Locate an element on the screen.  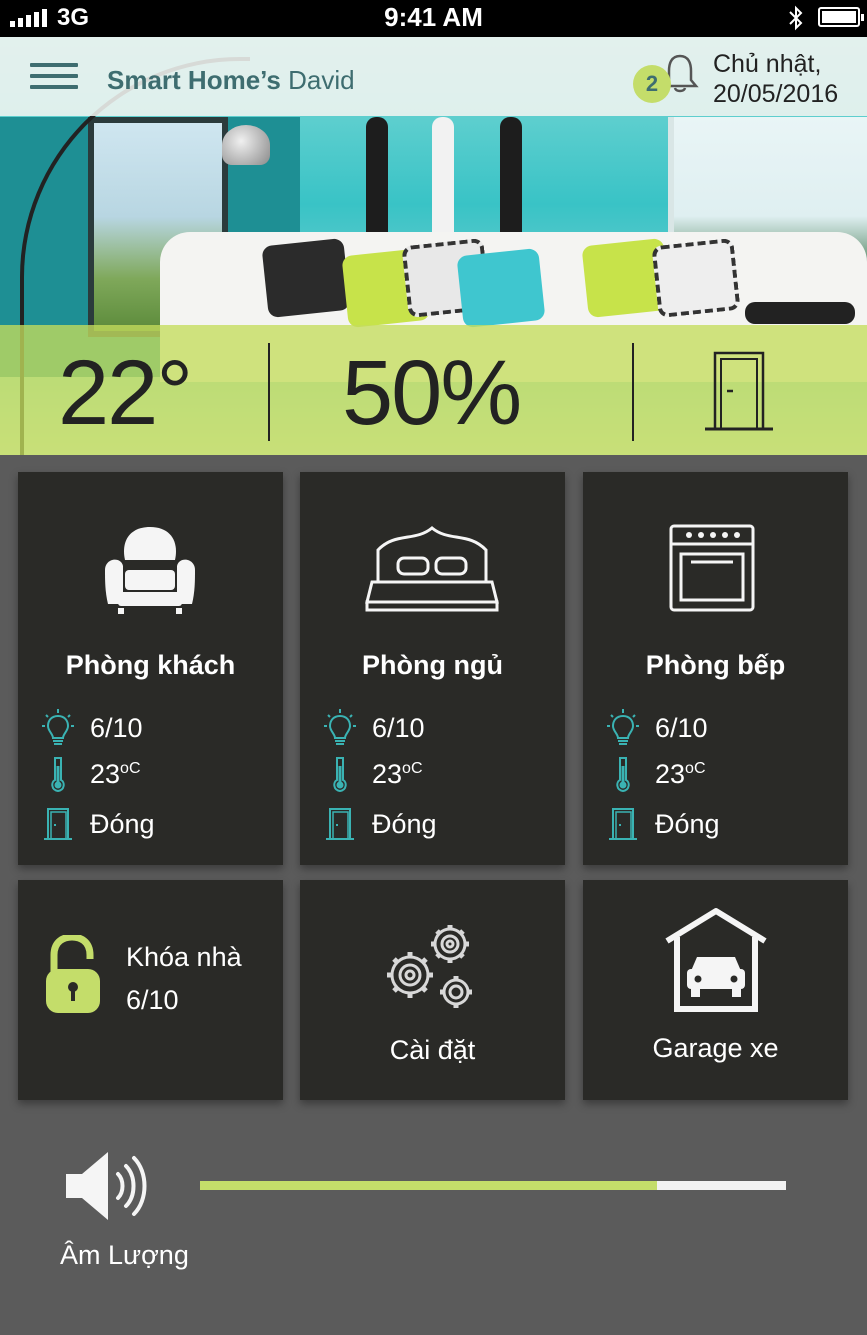
status-bar: 3G 9:41 AM is located at coordinates (433, 18).